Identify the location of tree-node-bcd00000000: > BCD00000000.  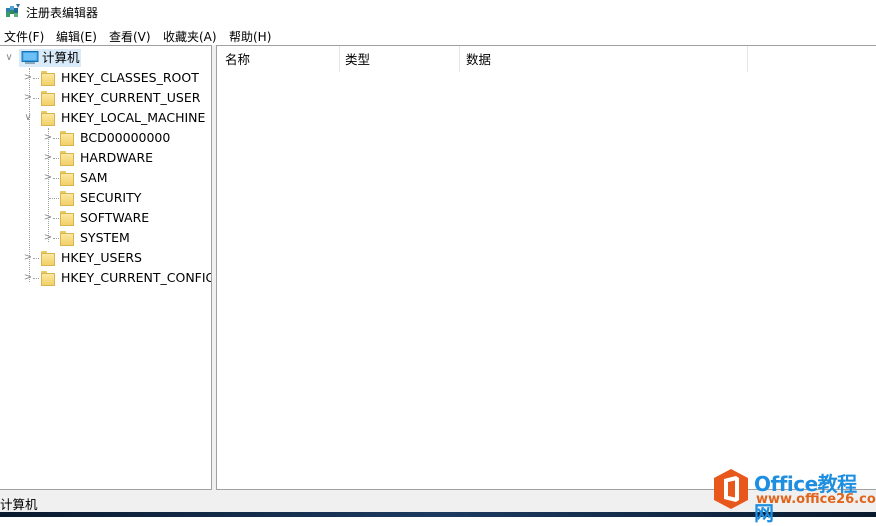
(105, 138).